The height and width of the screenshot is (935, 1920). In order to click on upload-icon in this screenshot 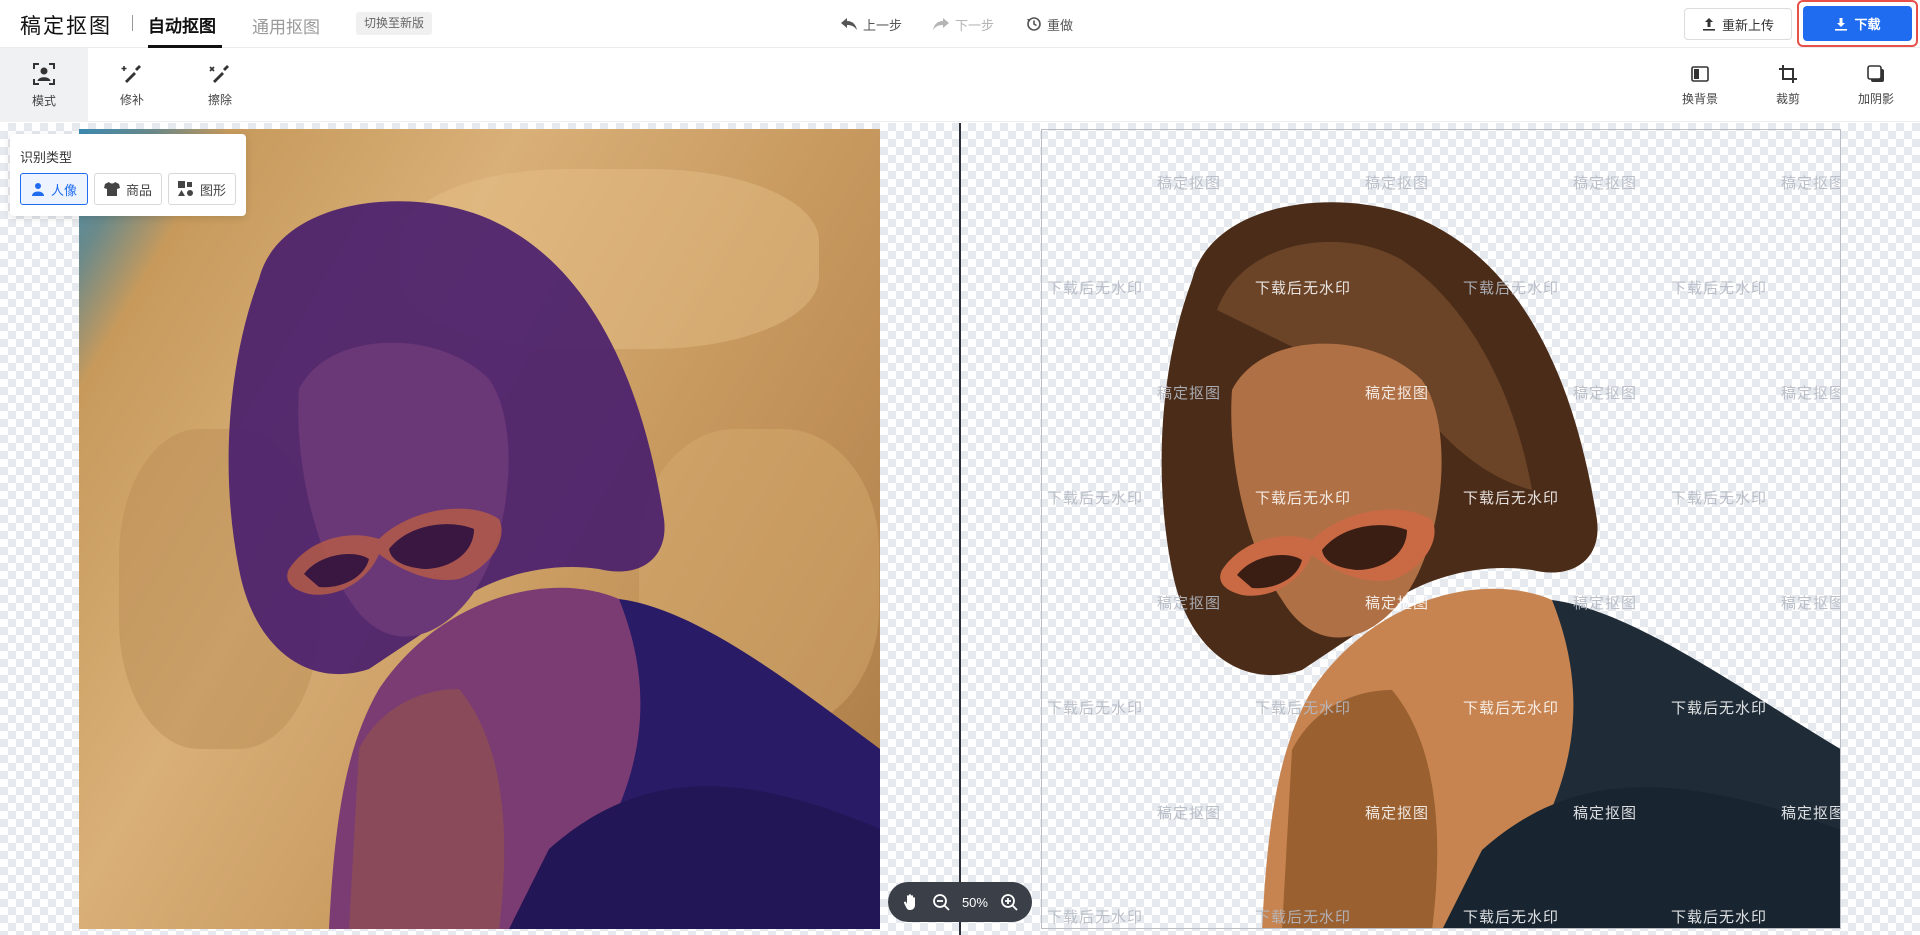, I will do `click(1708, 24)`.